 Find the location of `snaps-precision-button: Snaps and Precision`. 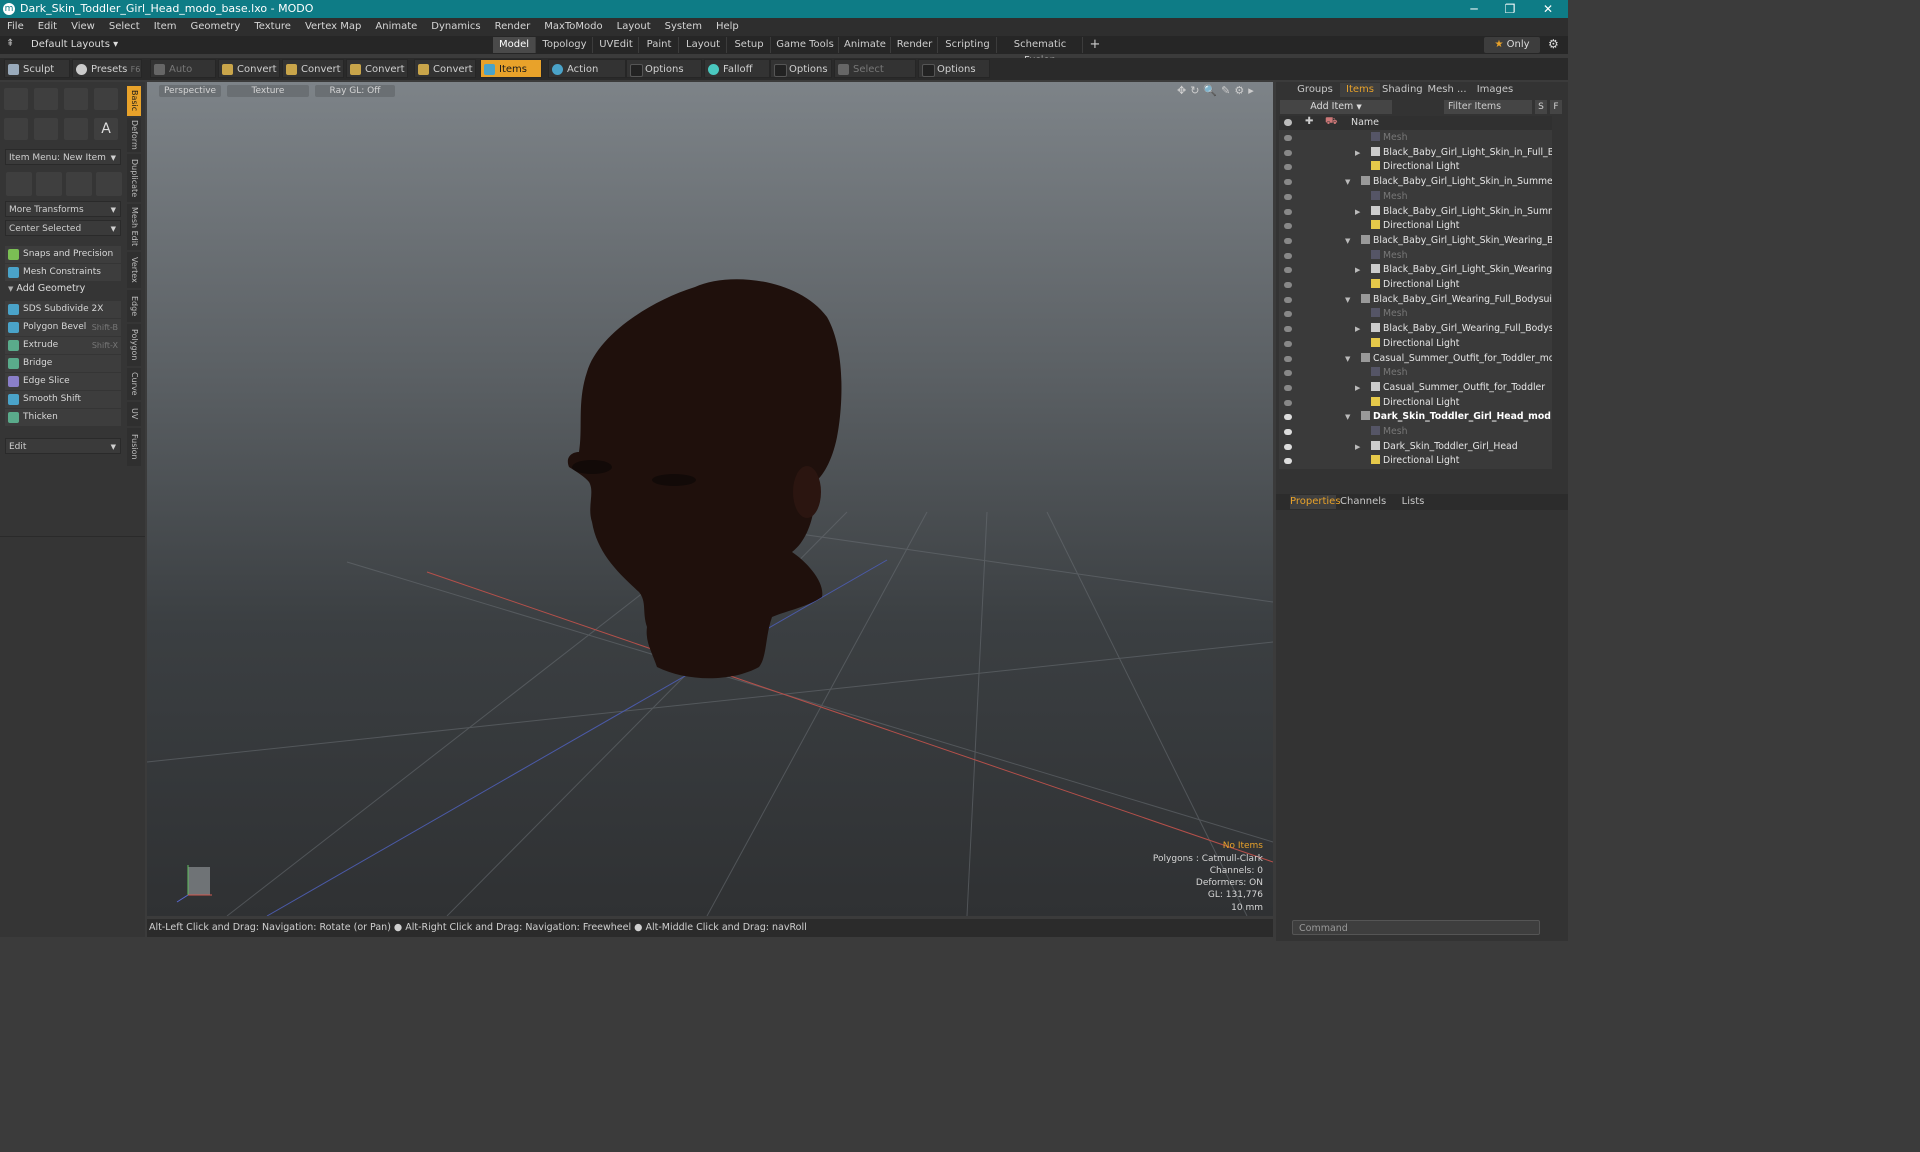

snaps-precision-button: Snaps and Precision is located at coordinates (63, 254).